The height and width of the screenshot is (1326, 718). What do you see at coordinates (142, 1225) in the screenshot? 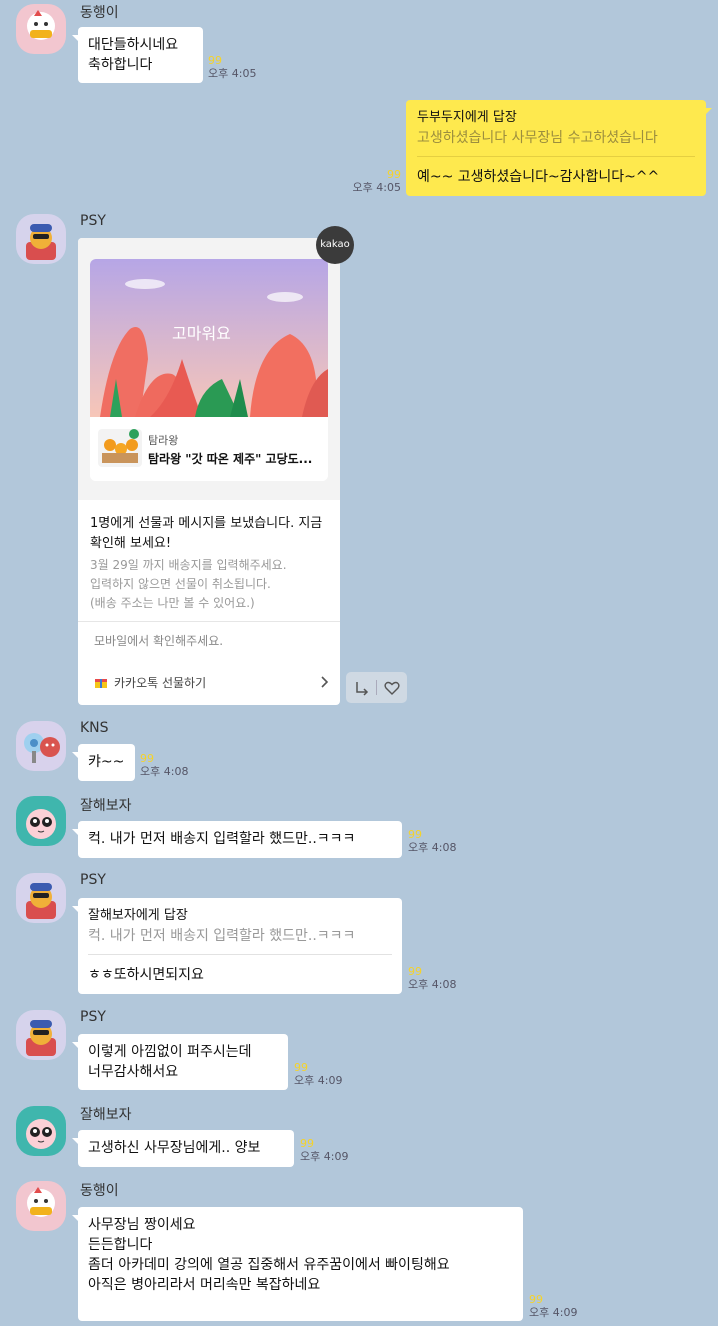
I see `message-line: 사무장님 짱이세요` at bounding box center [142, 1225].